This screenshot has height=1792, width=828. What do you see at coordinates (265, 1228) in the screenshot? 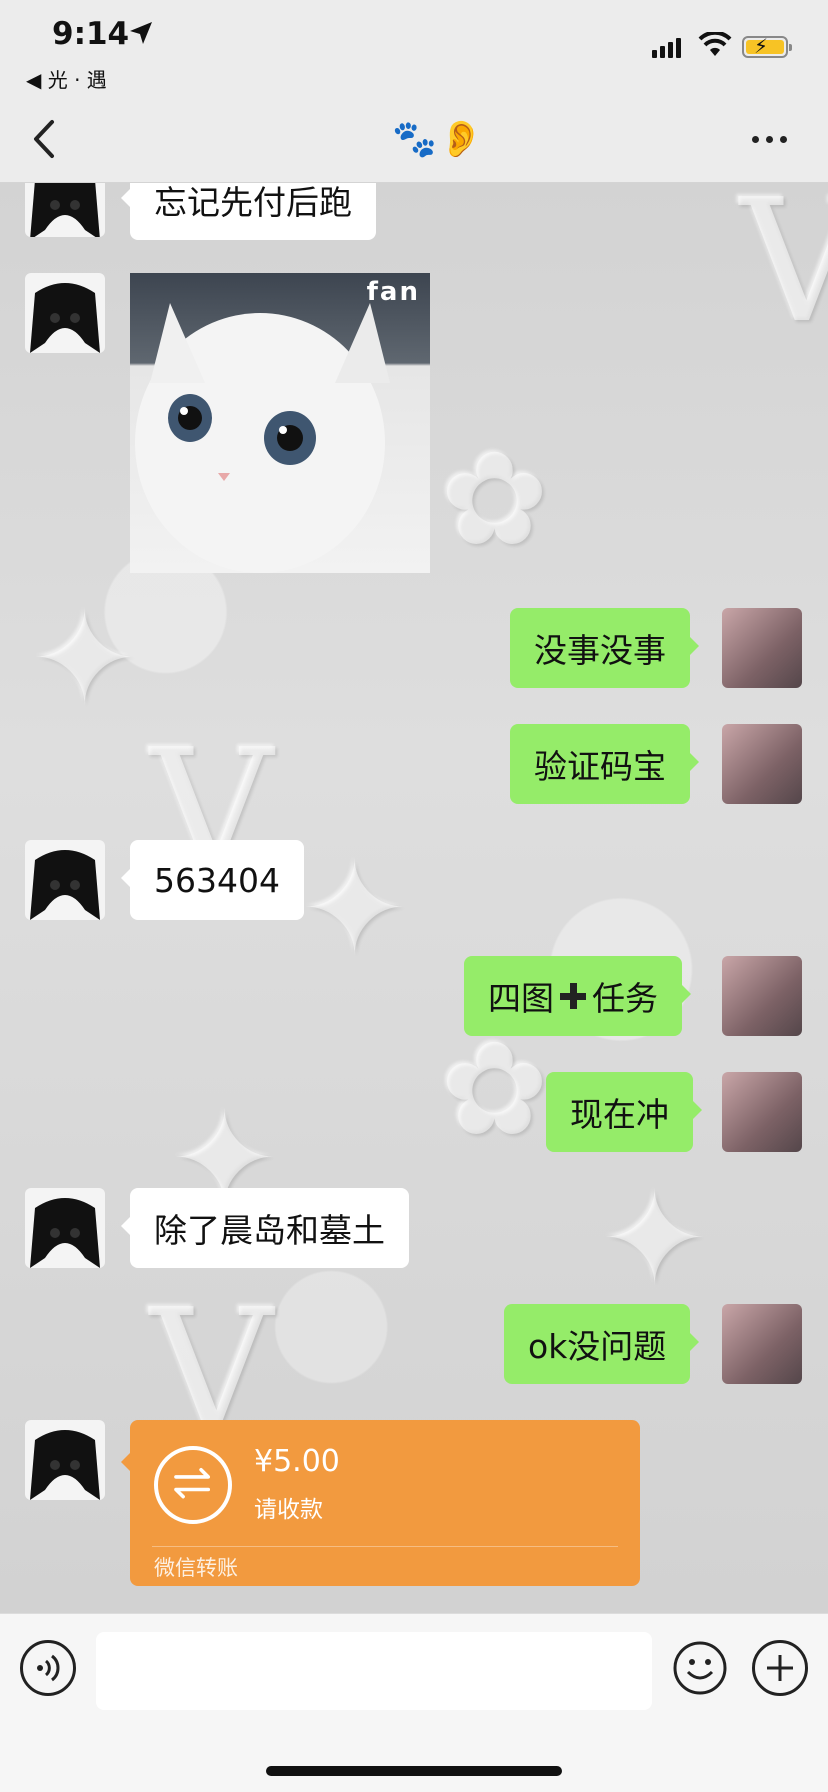
I see `message-bubble: 除了晨岛和墓土` at bounding box center [265, 1228].